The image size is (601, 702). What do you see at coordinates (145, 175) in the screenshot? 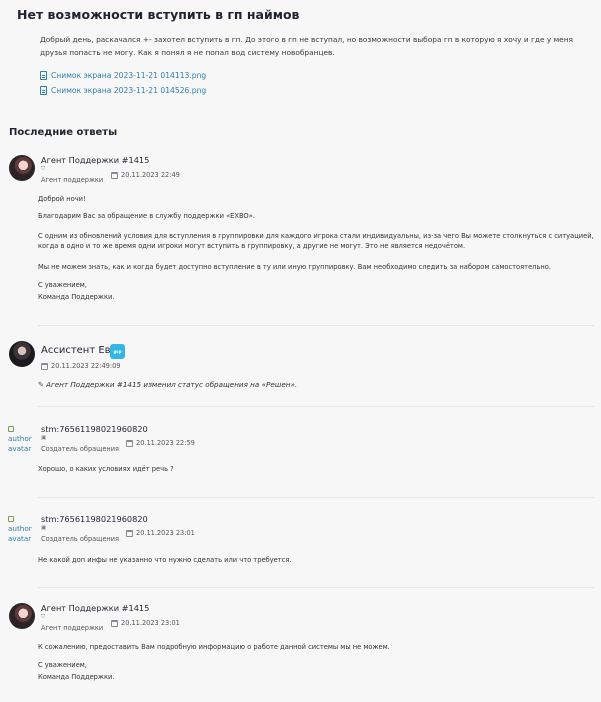
I see `reply-date: 20.11.2023 22:49` at bounding box center [145, 175].